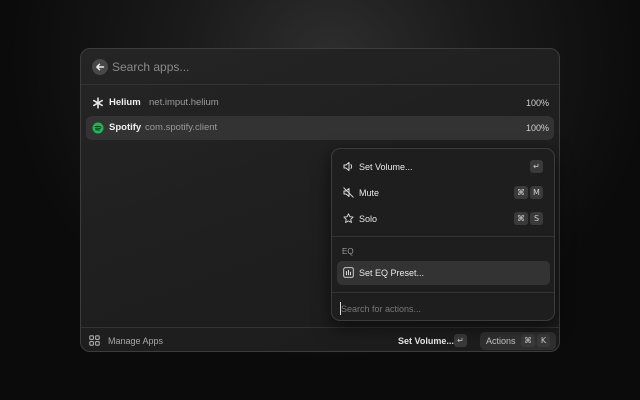 The image size is (640, 400). I want to click on back-button, so click(100, 67).